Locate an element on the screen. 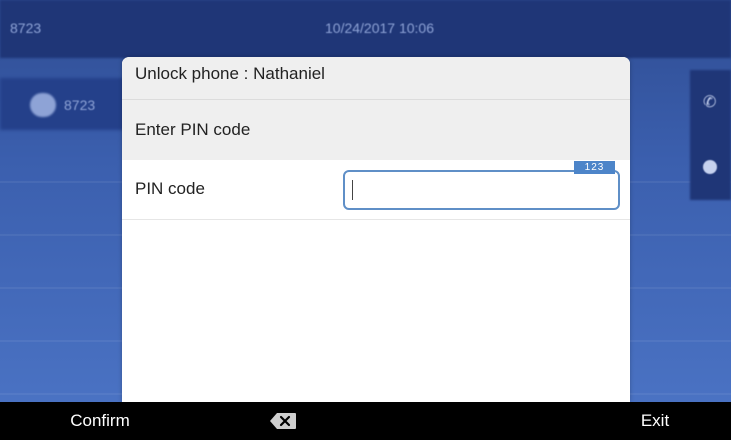  softkey-bar: Confirm Exit is located at coordinates (365, 421).